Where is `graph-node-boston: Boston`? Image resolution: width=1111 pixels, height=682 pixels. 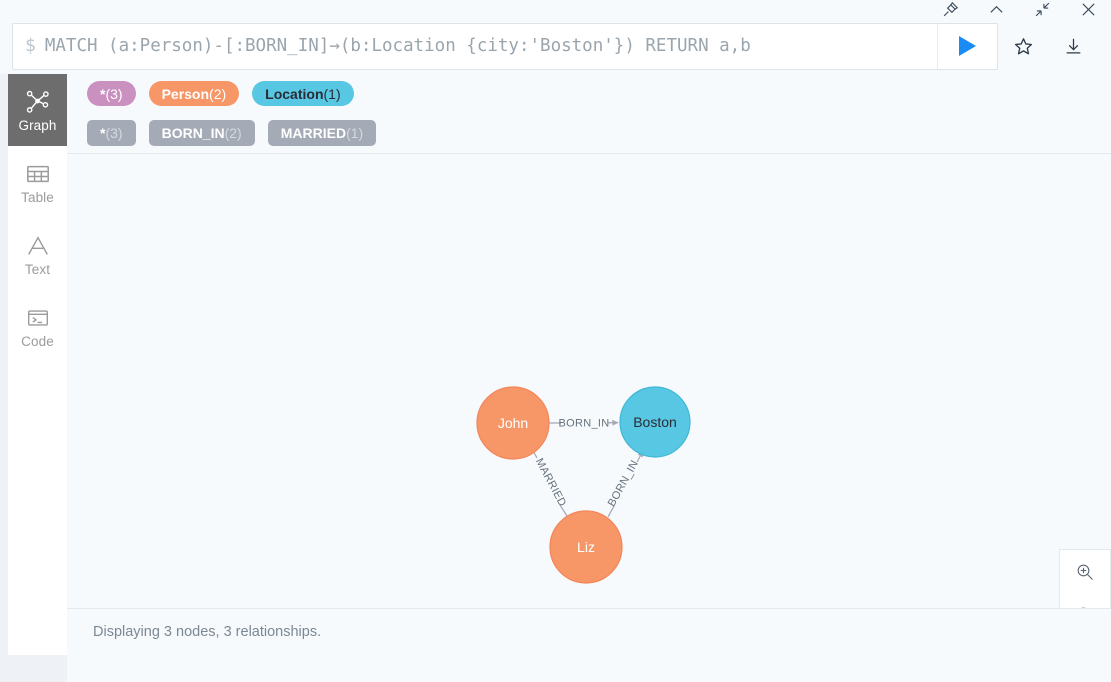
graph-node-boston: Boston is located at coordinates (655, 422).